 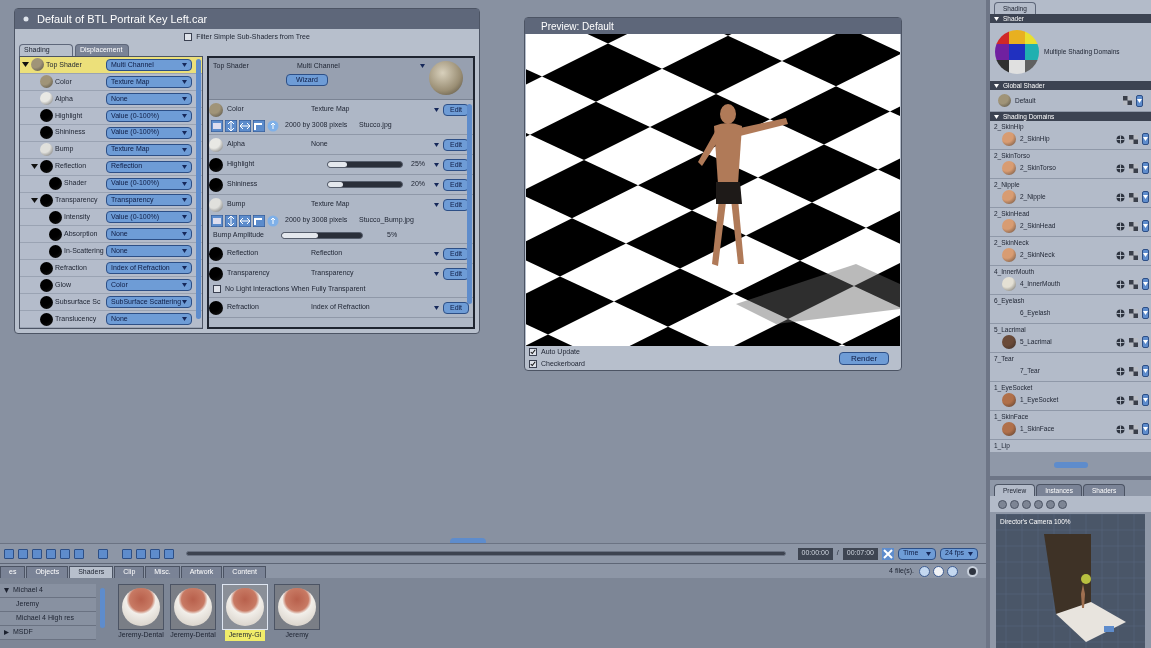 I want to click on window-title: Default of BTL Portrait Key Left.car, so click(x=122, y=19).